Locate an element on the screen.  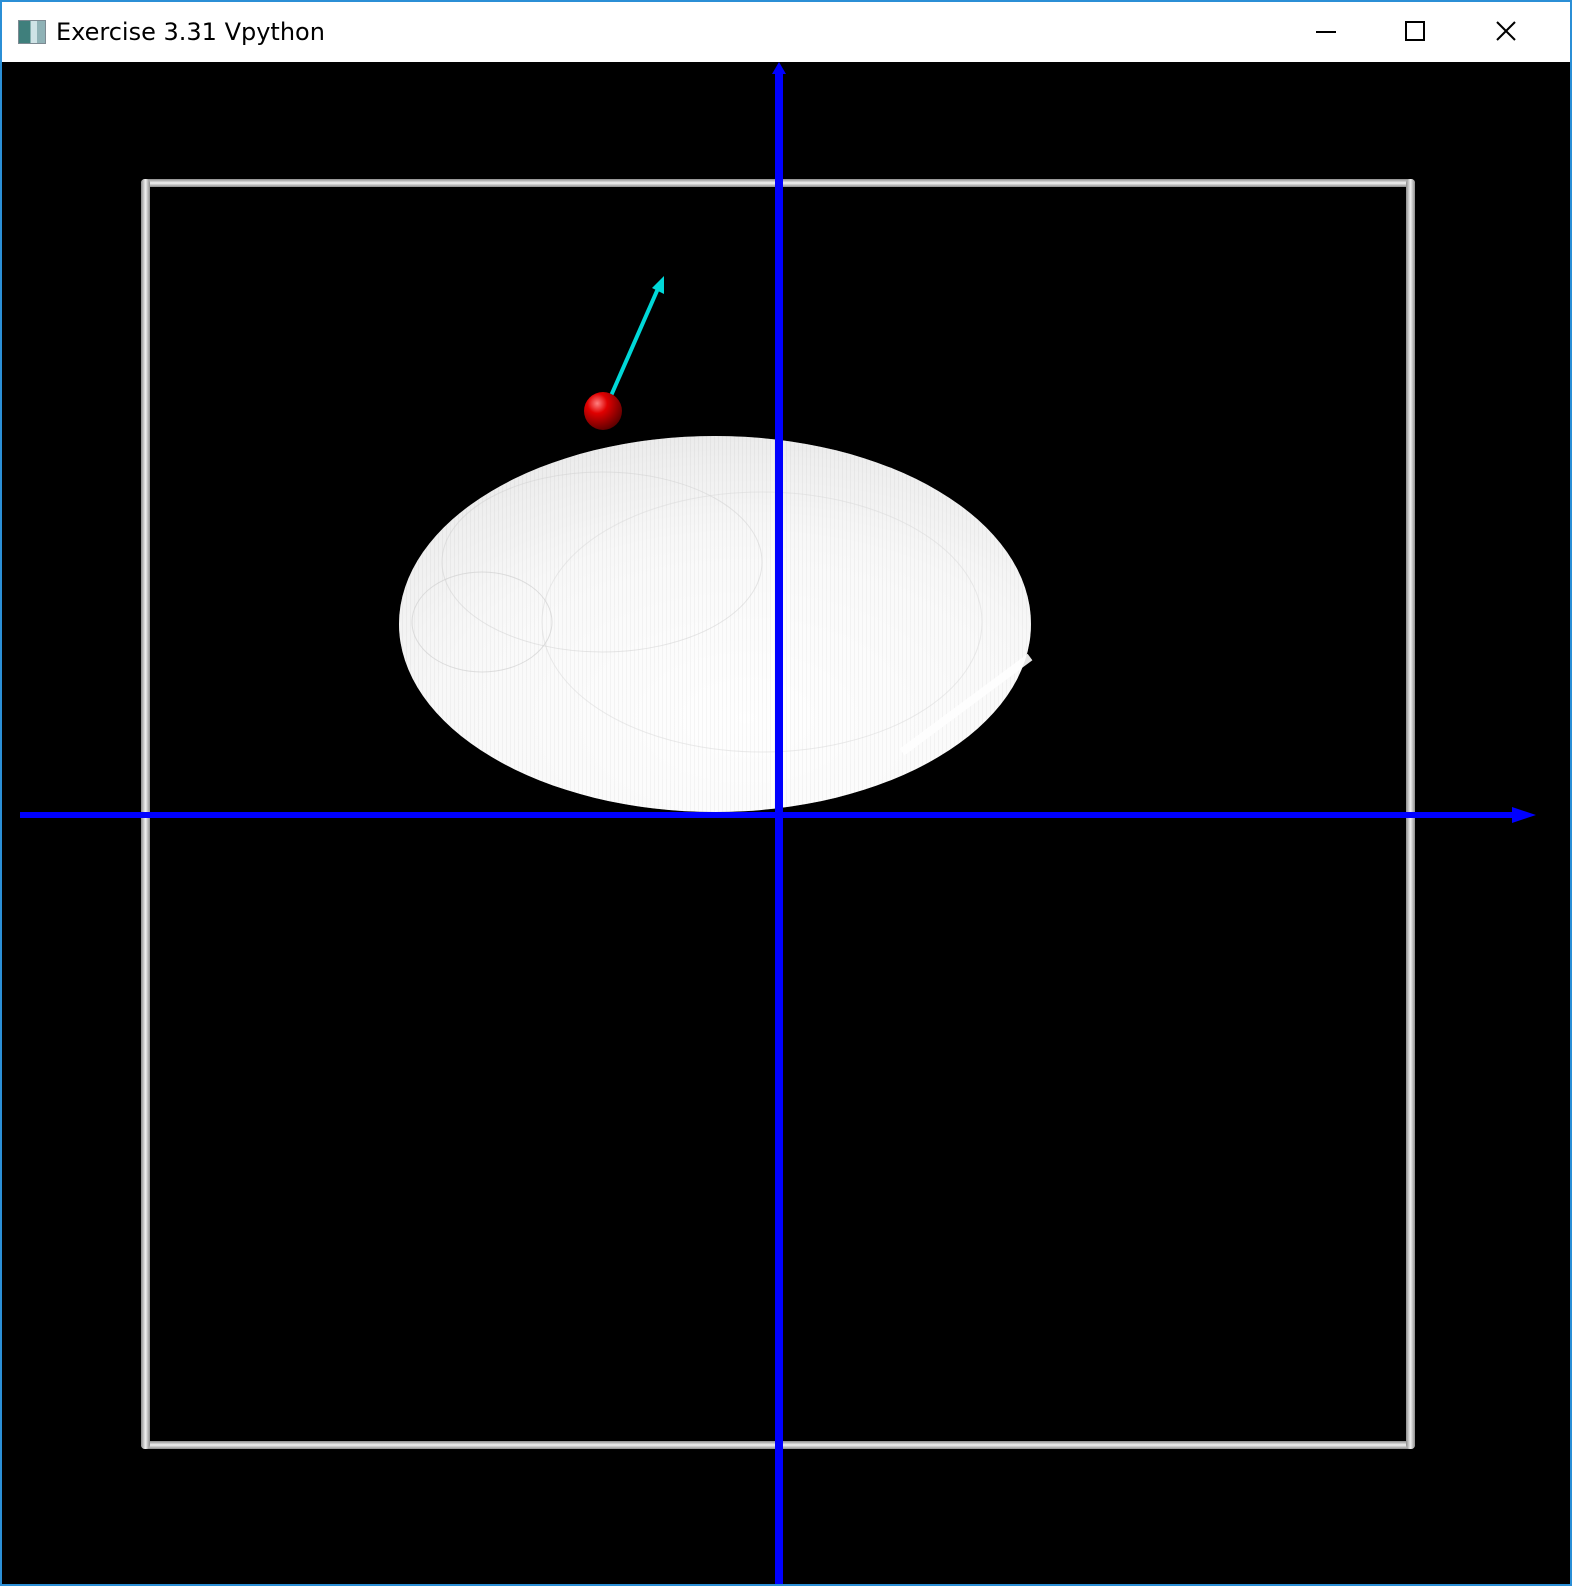
app-icon is located at coordinates (32, 32).